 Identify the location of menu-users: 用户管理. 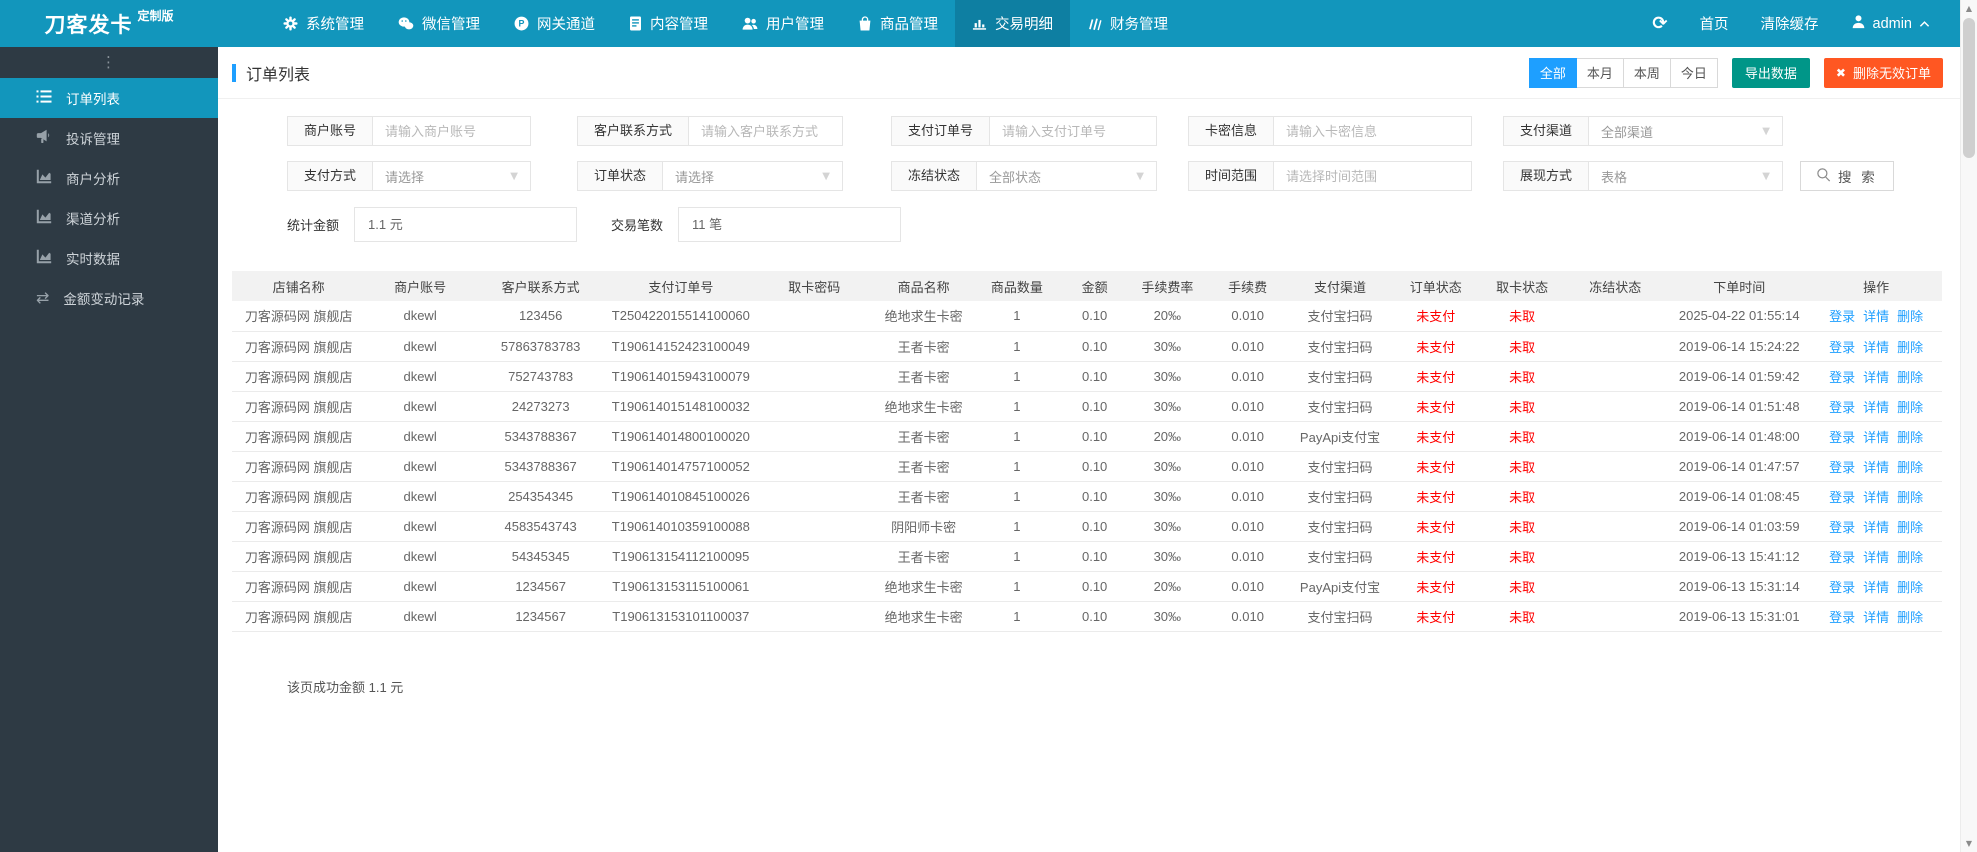
(783, 23).